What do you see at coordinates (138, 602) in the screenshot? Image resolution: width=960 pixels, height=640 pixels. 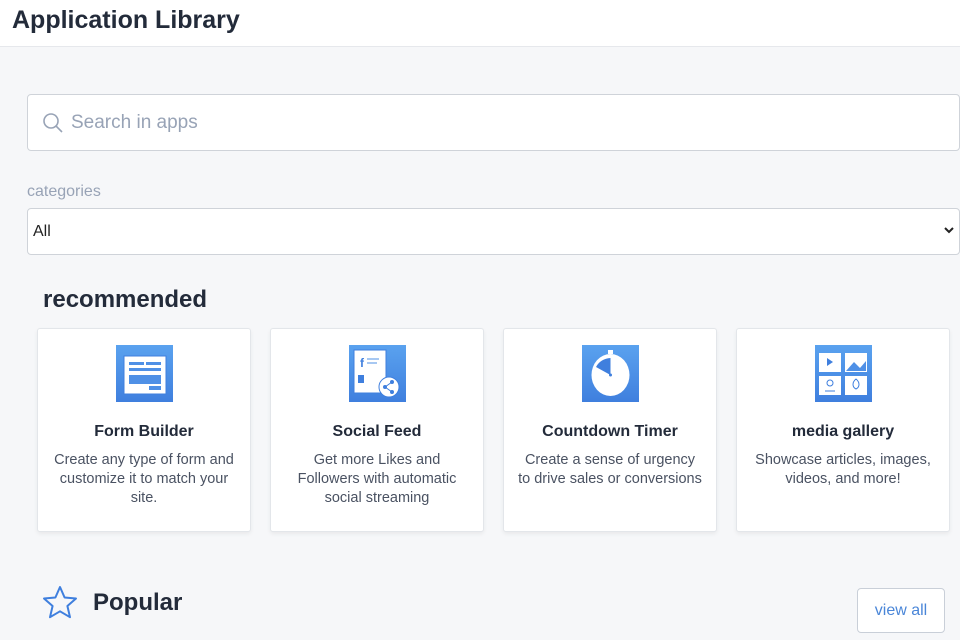 I see `popular-heading: Popular` at bounding box center [138, 602].